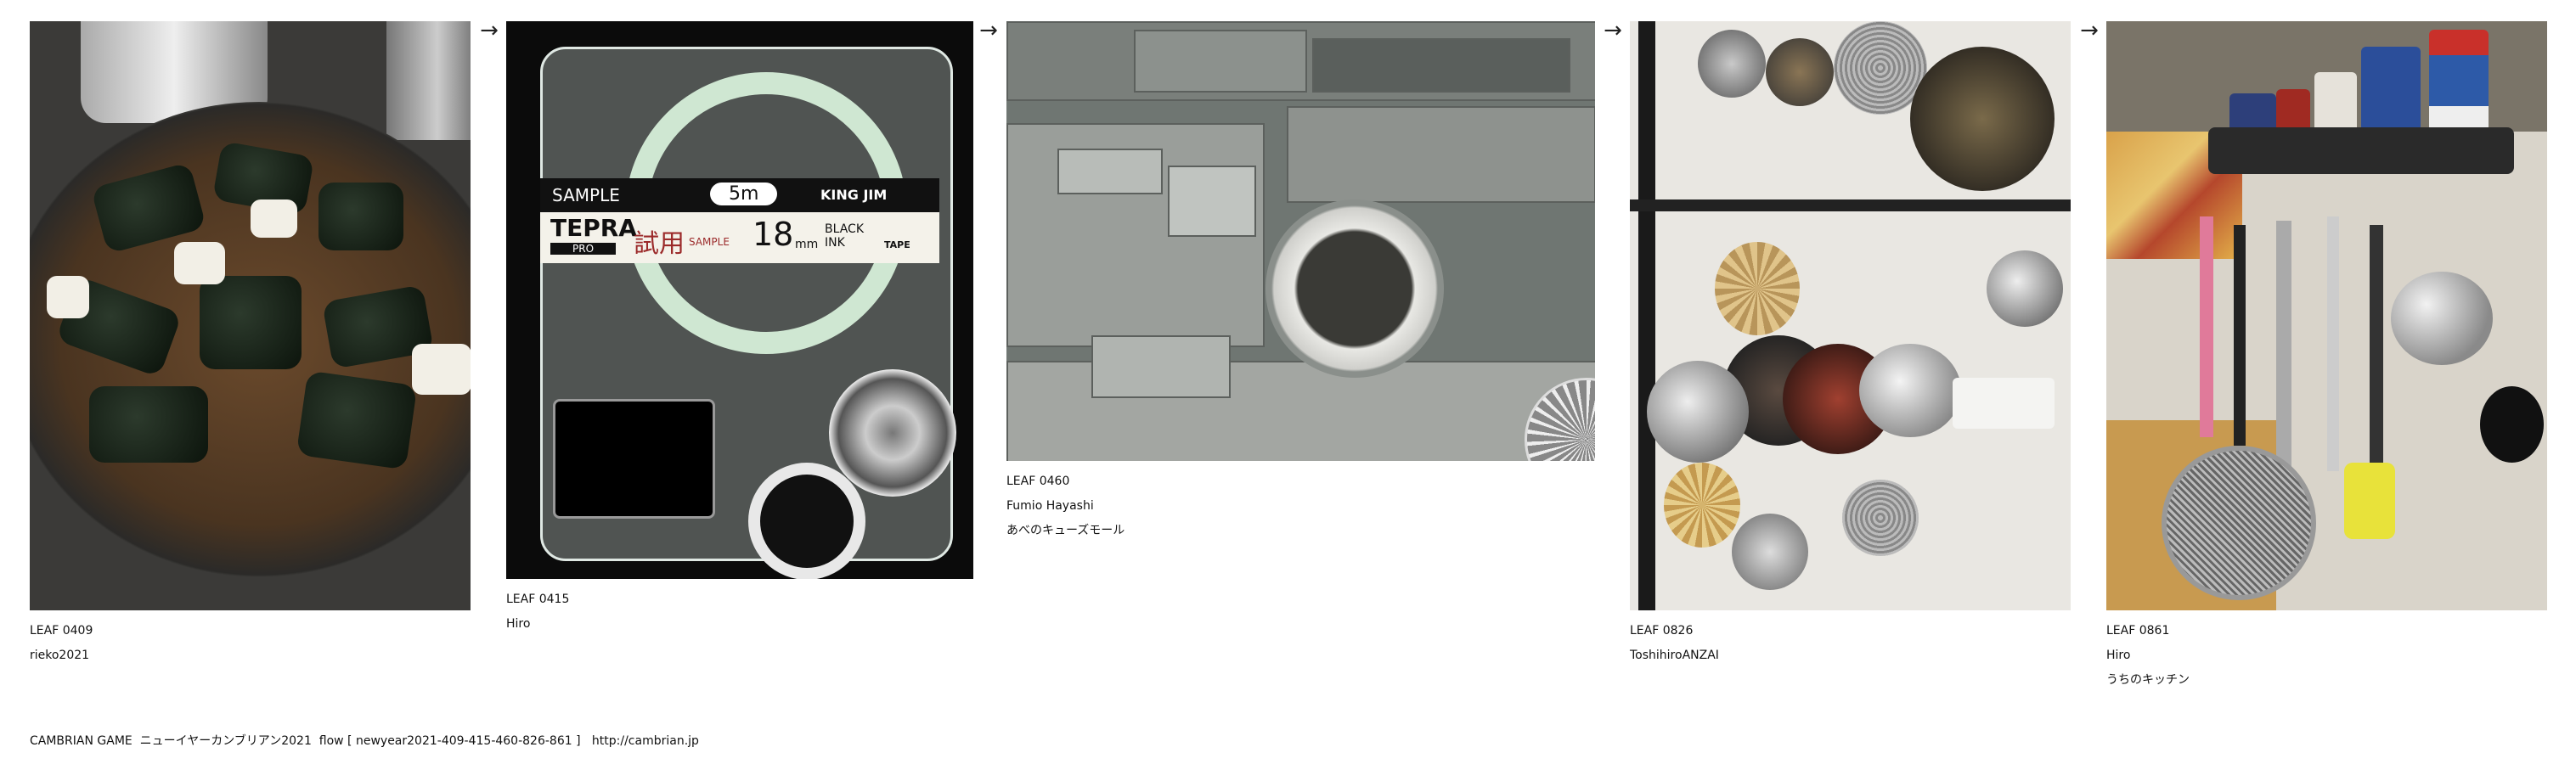  Describe the element at coordinates (659, 244) in the screenshot. I see `label-trial: 試用` at that location.